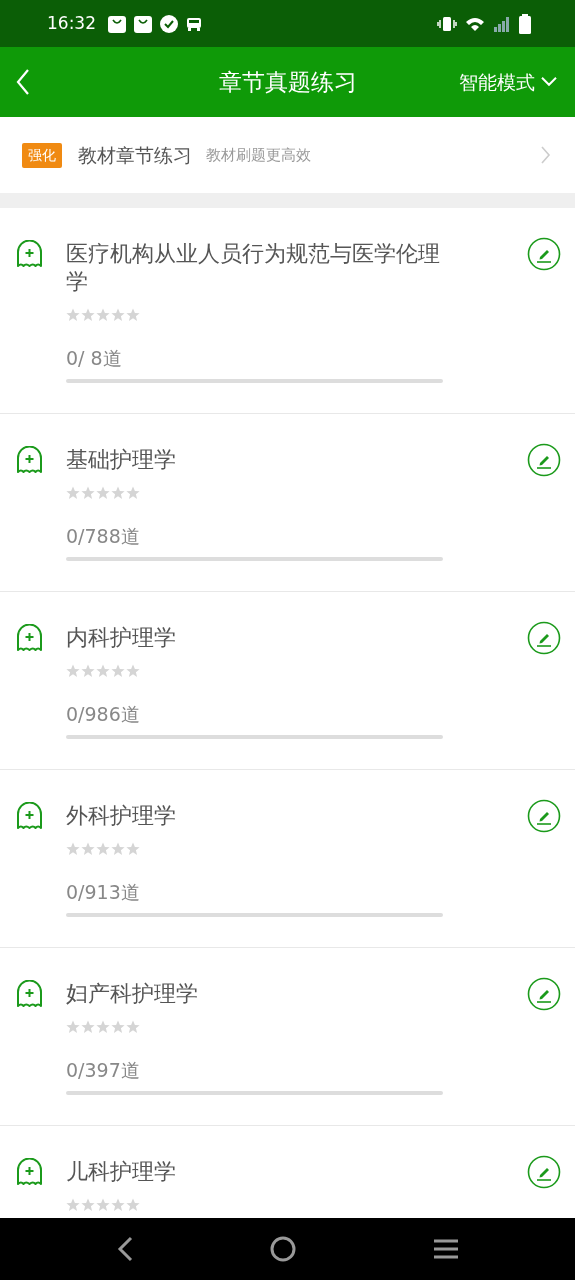 The height and width of the screenshot is (1280, 575). What do you see at coordinates (71, 23) in the screenshot?
I see `status-time: 16:32` at bounding box center [71, 23].